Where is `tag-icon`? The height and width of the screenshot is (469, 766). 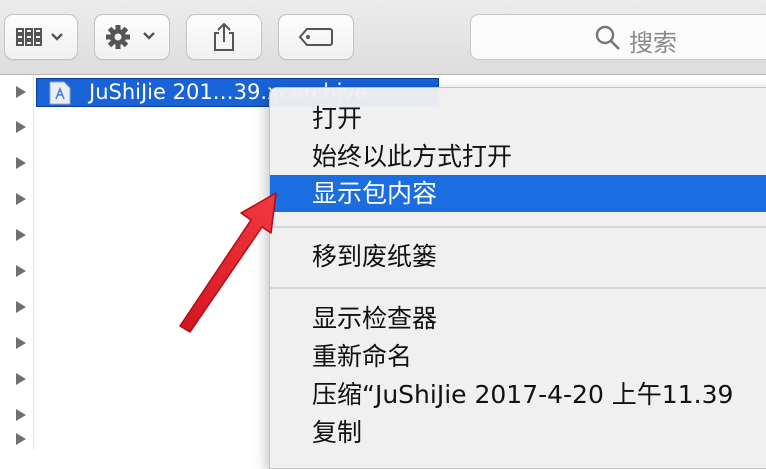
tag-icon is located at coordinates (315, 37).